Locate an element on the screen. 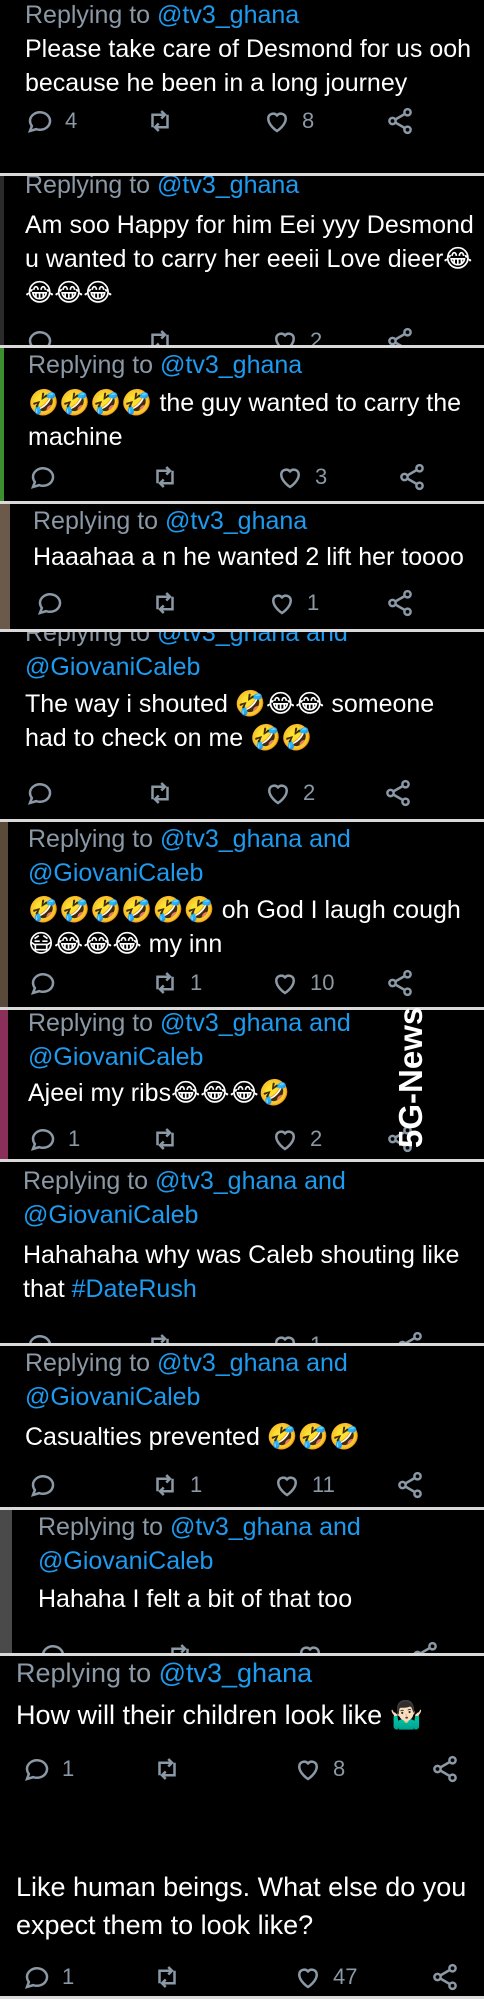  like-button: 3 is located at coordinates (301, 477).